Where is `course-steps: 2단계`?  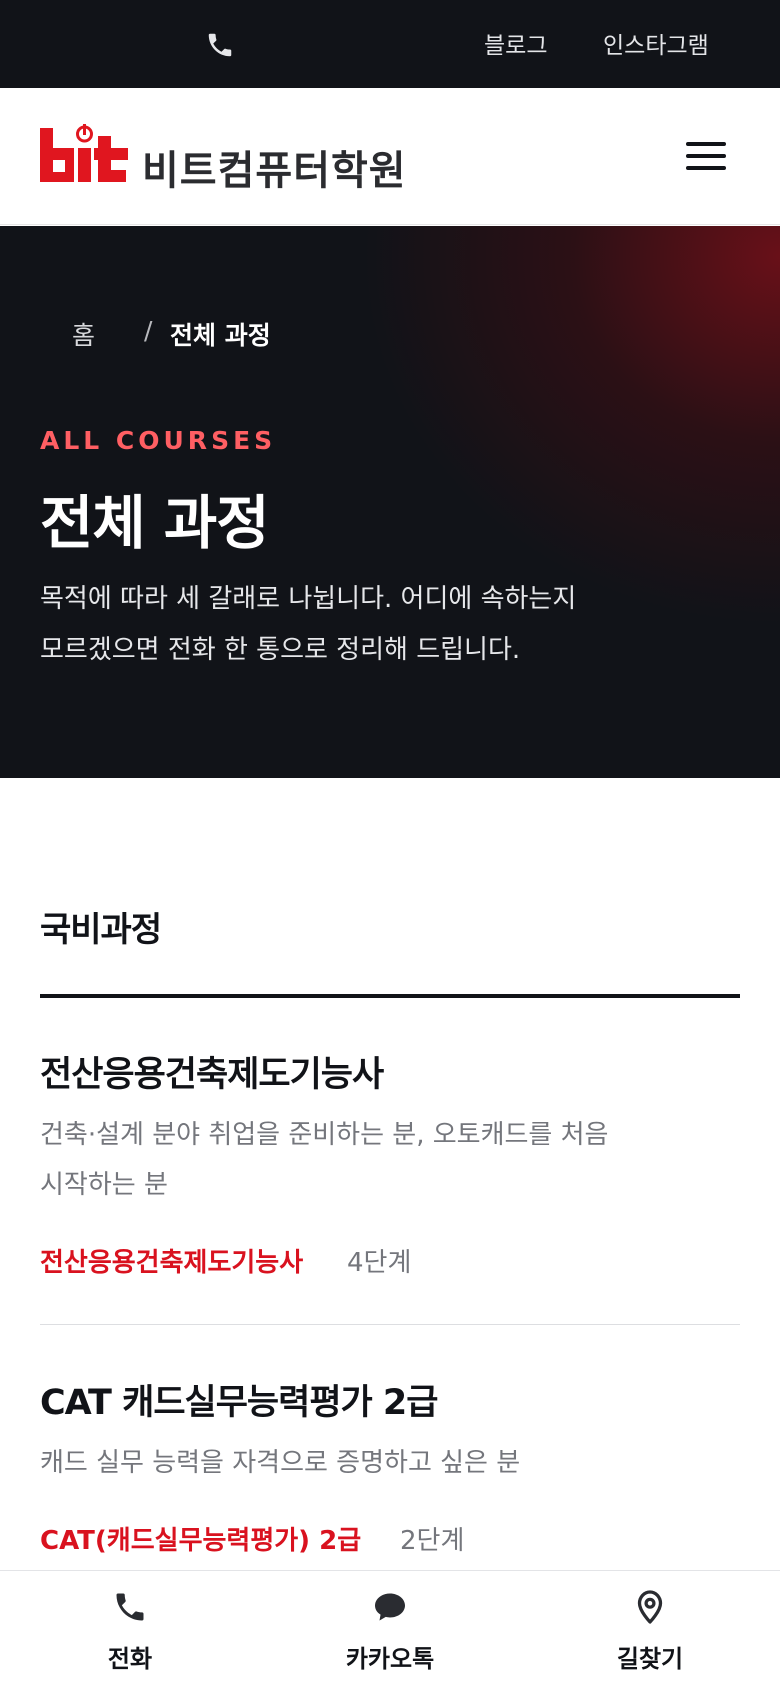 course-steps: 2단계 is located at coordinates (432, 1541).